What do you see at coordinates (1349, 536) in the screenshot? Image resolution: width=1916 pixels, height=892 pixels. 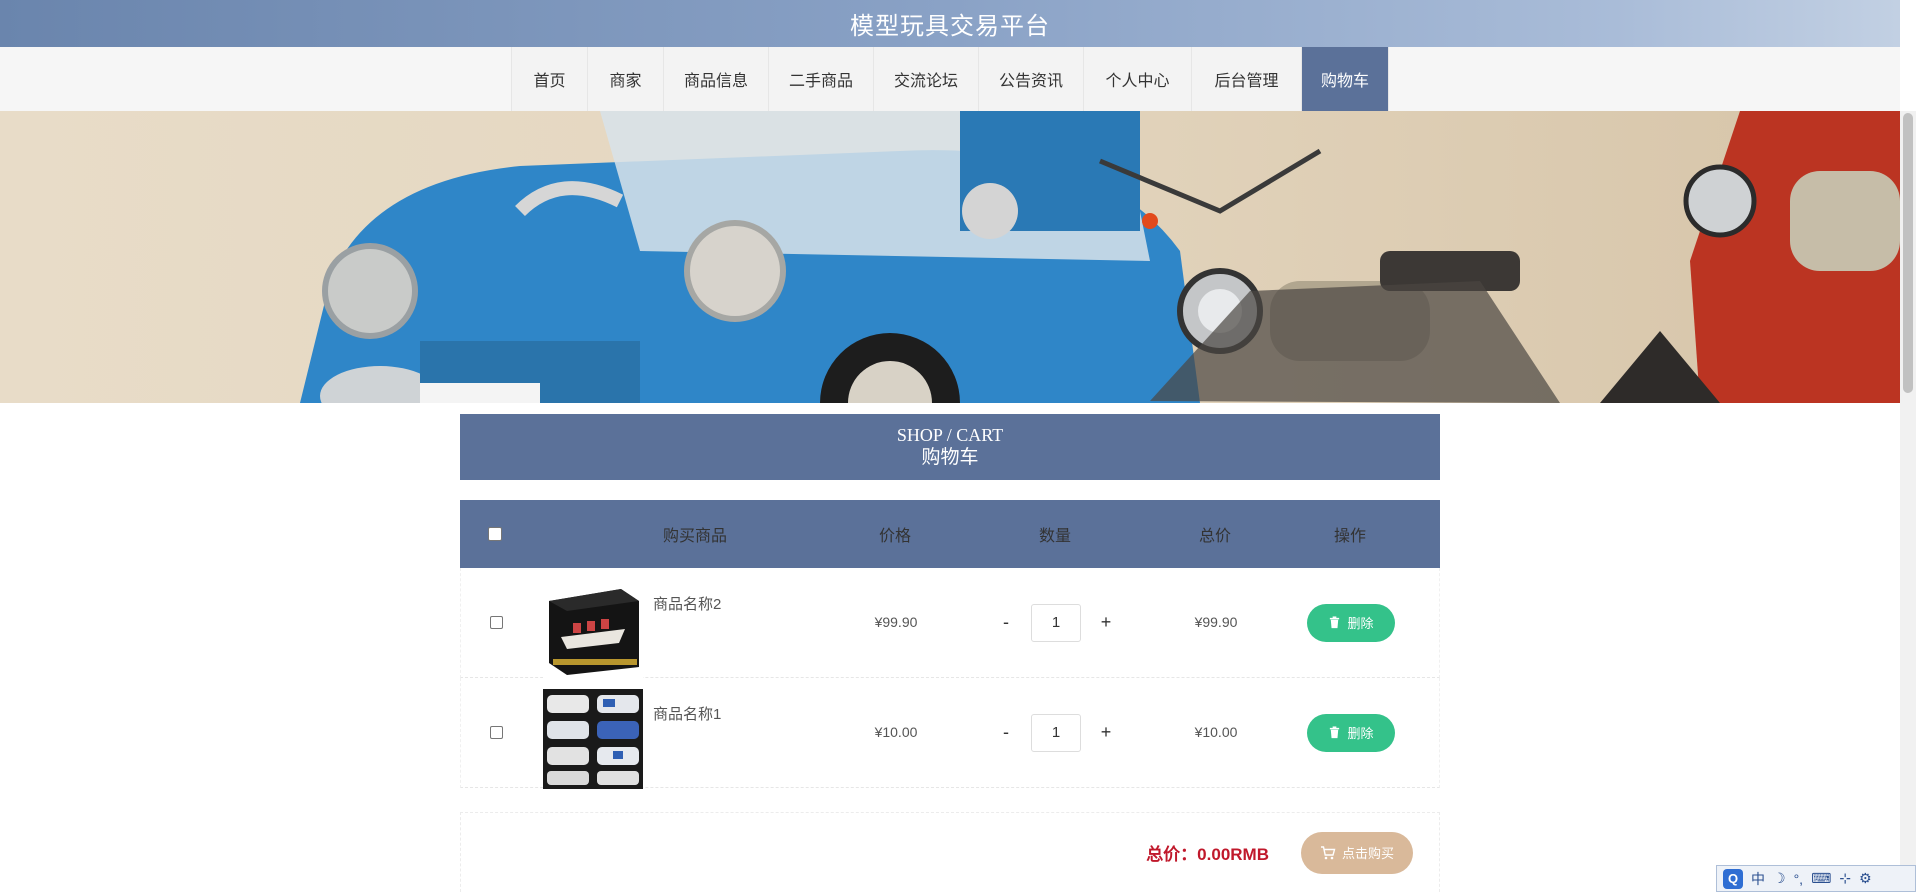 I see `column-header-operation: 操作` at bounding box center [1349, 536].